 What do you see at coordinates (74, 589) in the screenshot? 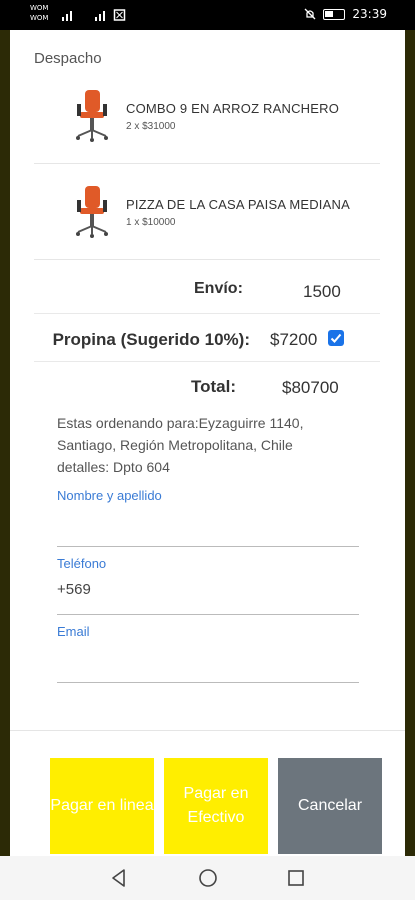
I see `phone-field: +569` at bounding box center [74, 589].